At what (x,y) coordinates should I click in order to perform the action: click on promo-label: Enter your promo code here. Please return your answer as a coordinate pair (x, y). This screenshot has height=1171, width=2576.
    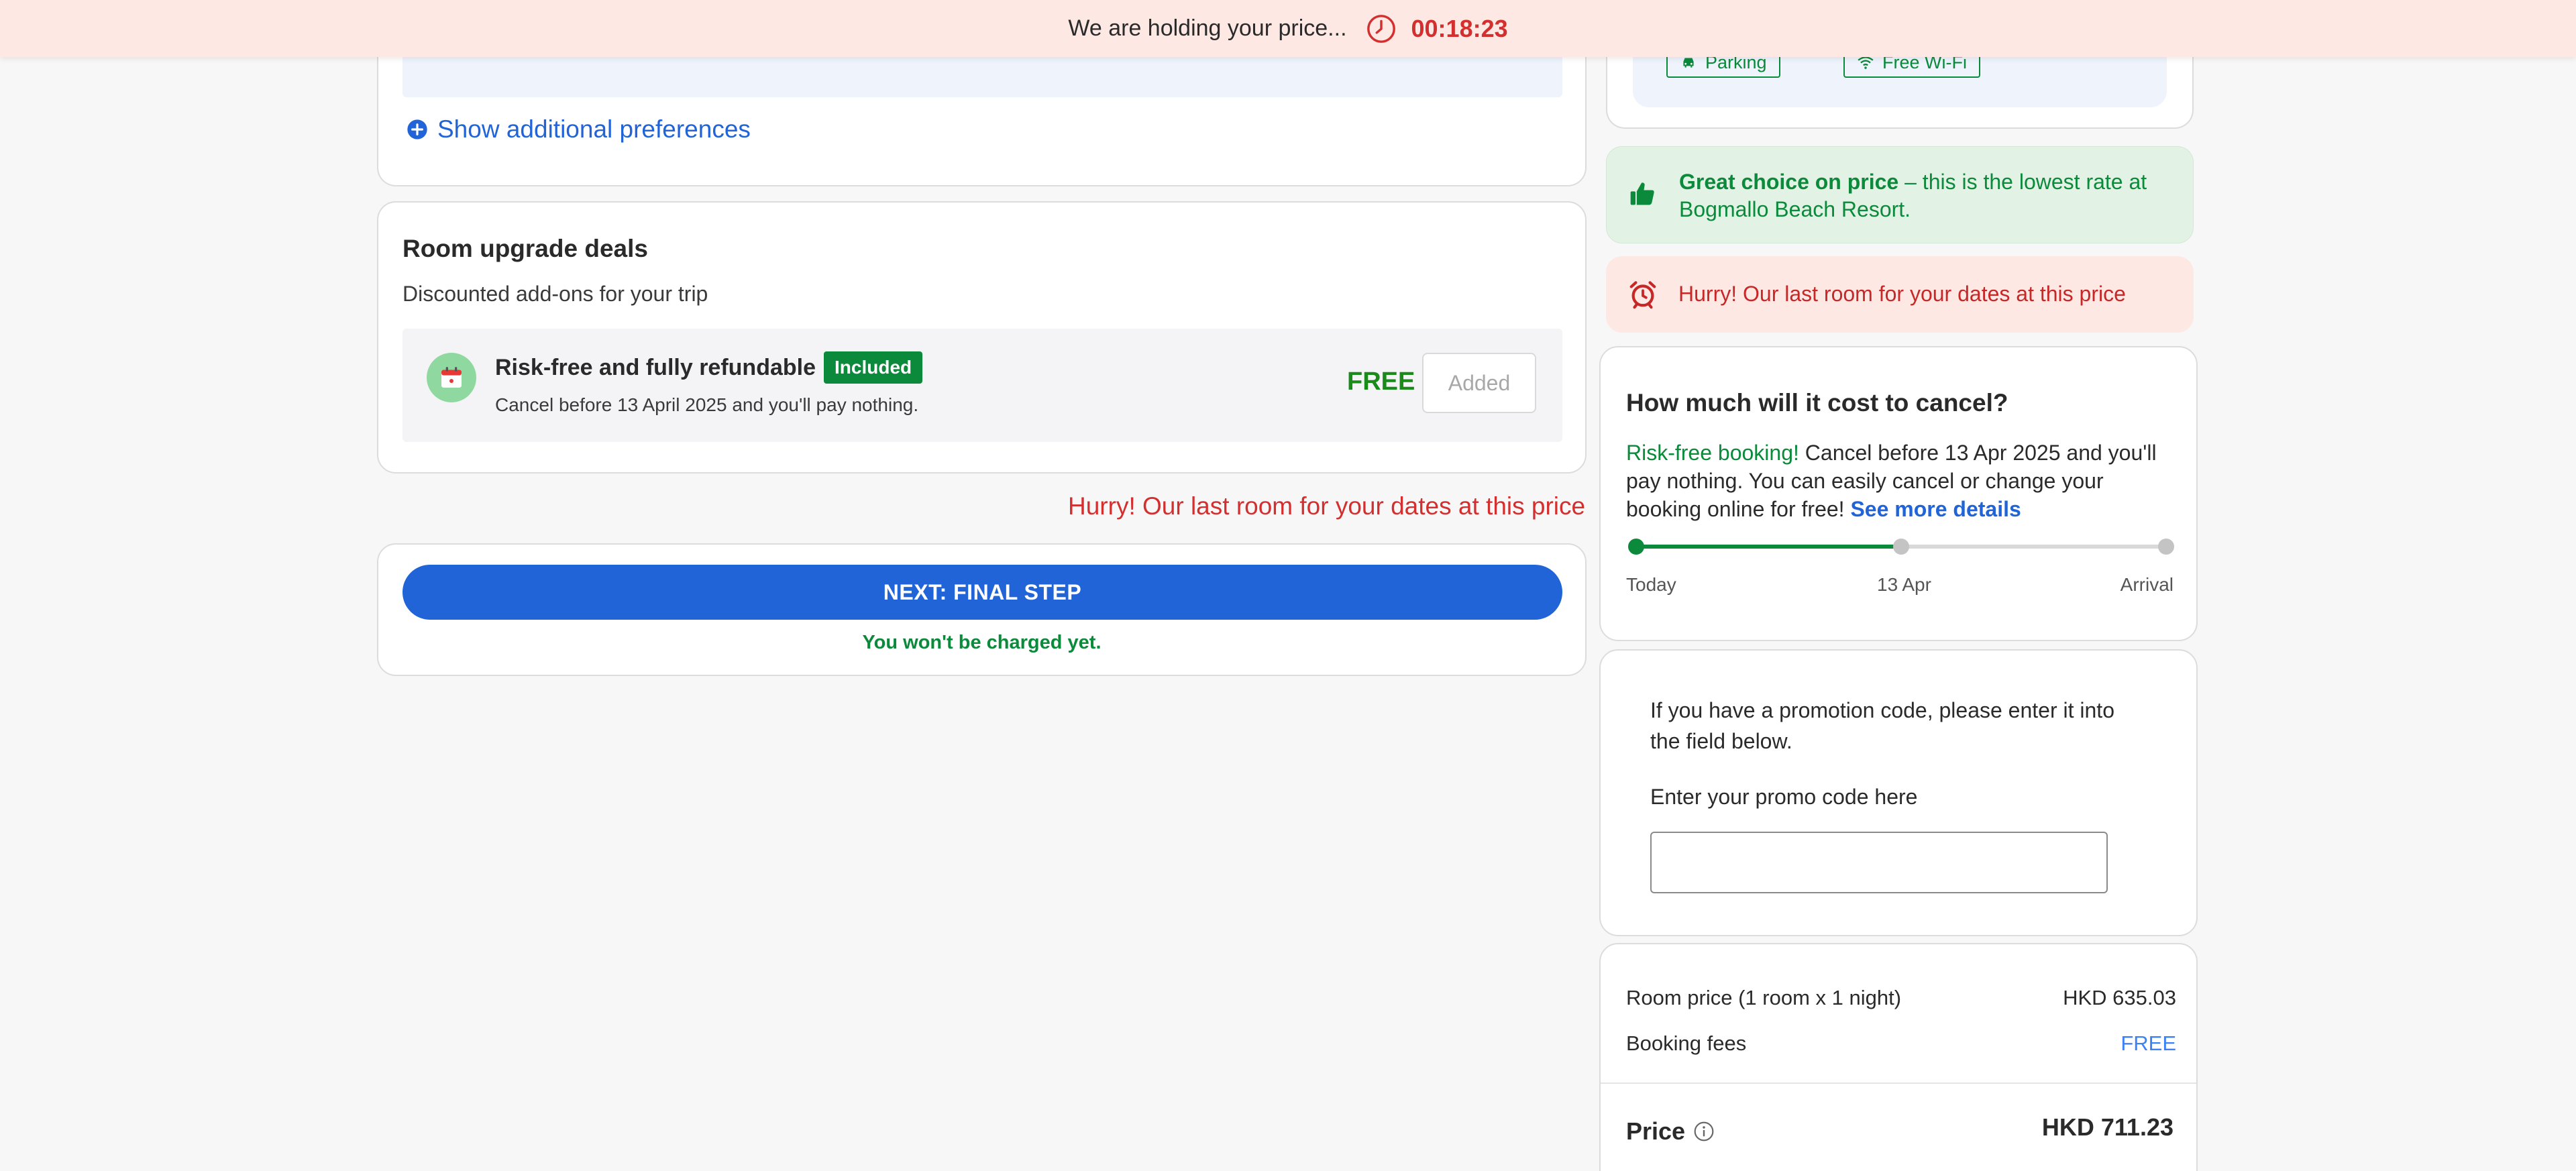
    Looking at the image, I should click on (1784, 797).